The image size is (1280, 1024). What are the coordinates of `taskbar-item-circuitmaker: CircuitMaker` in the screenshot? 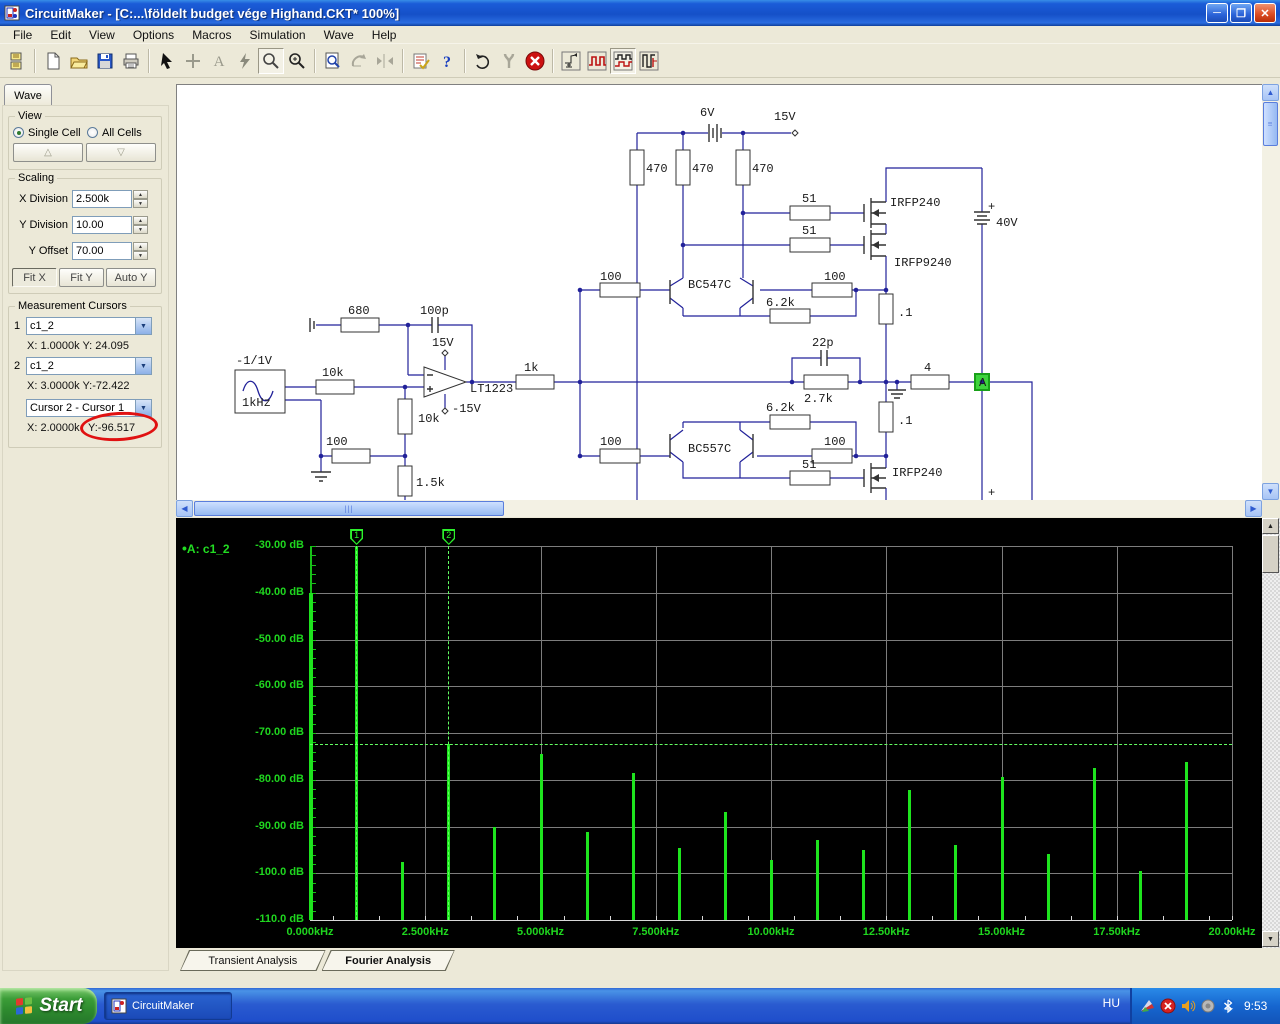 It's located at (168, 1006).